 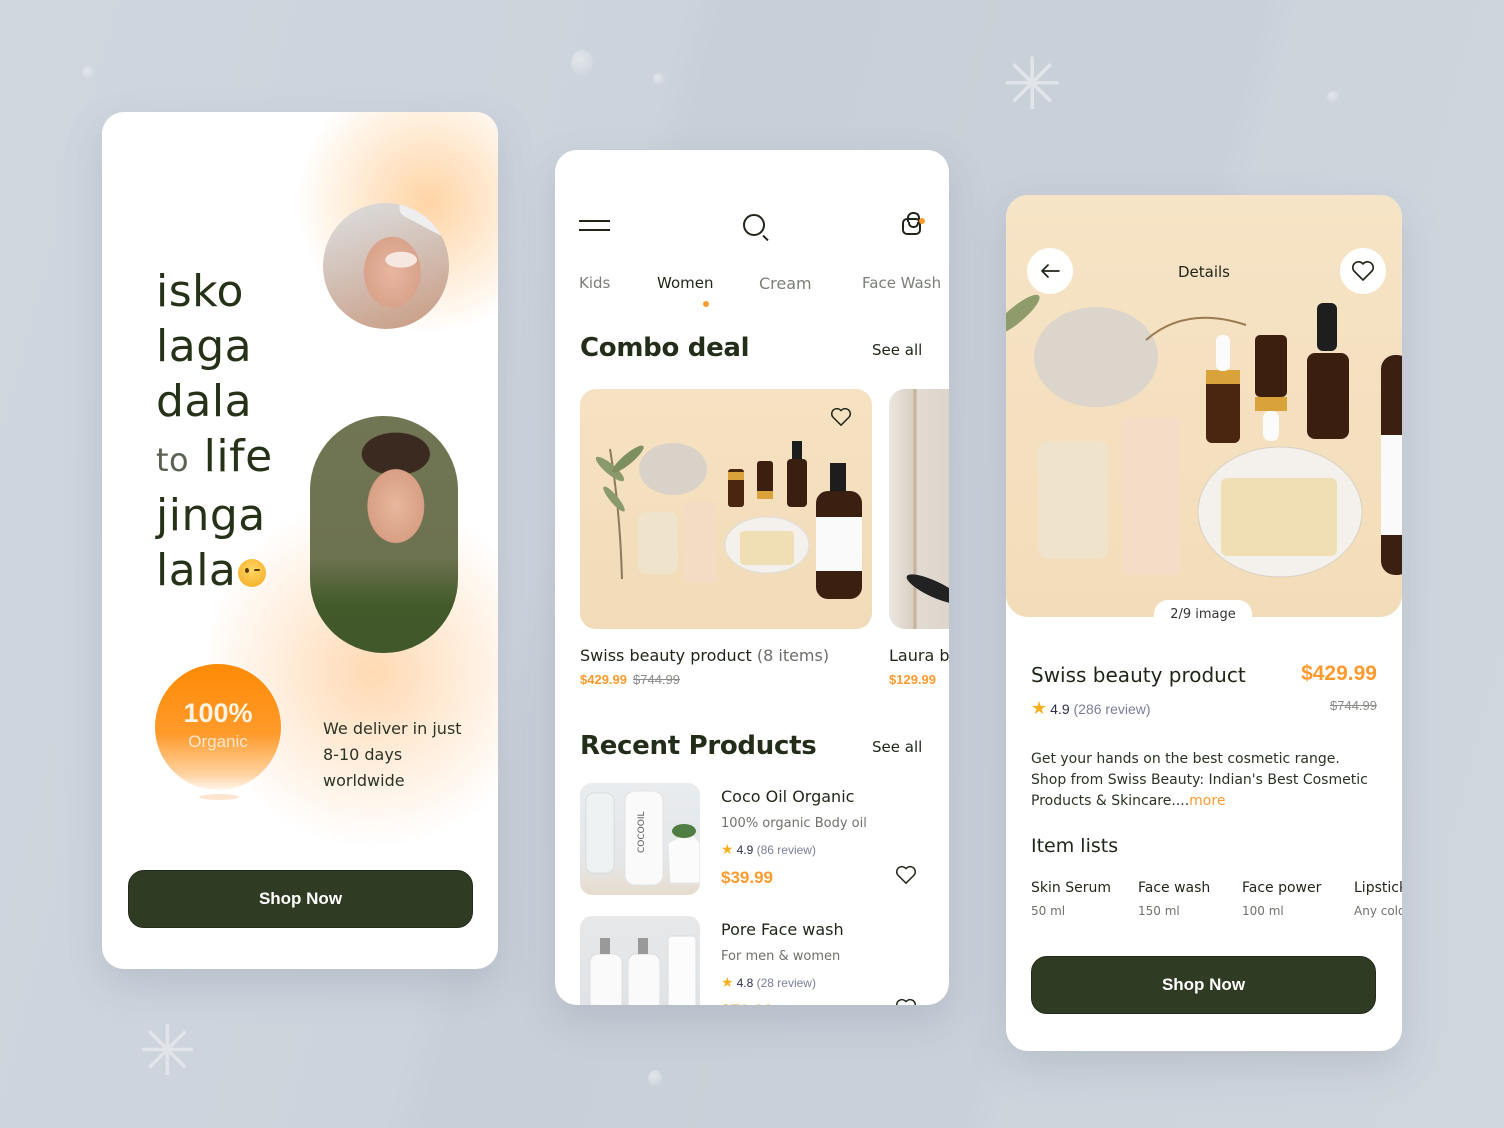 I want to click on item-list-entry: Face wash 150 ml, so click(x=1174, y=899).